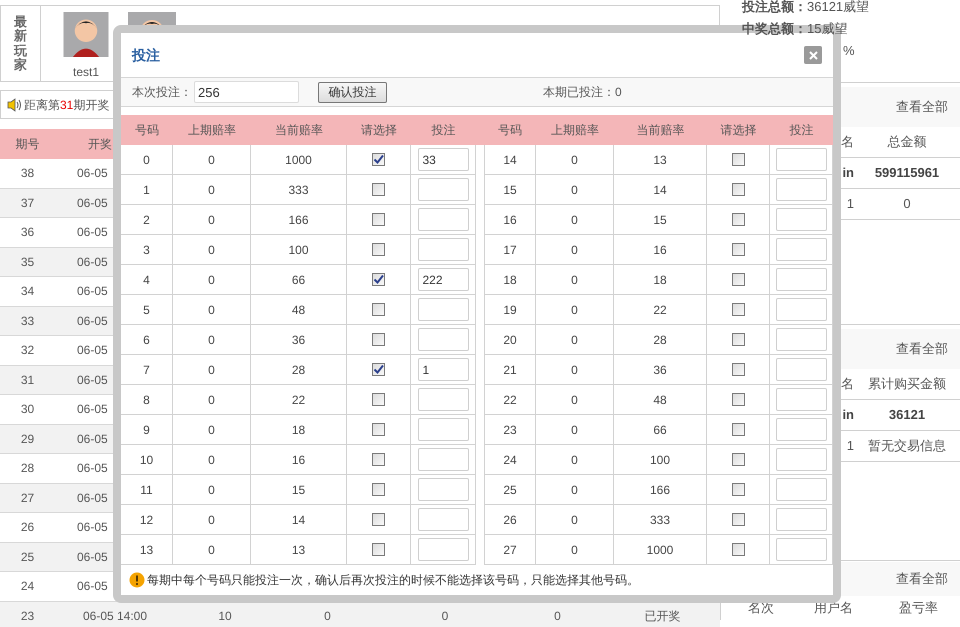  Describe the element at coordinates (660, 250) in the screenshot. I see `table-cell-text: 16` at that location.